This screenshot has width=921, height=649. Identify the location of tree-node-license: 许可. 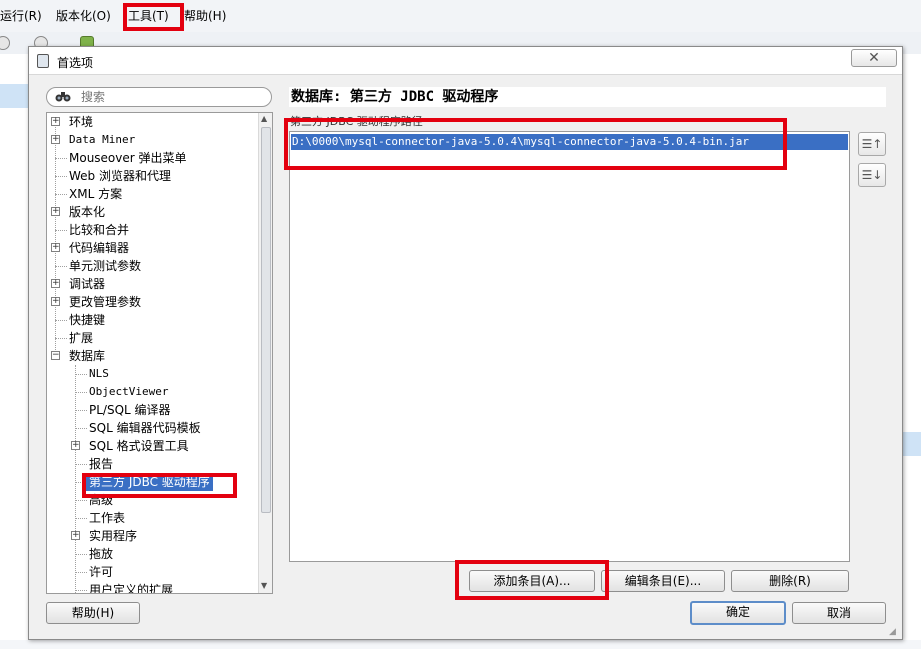
(101, 572).